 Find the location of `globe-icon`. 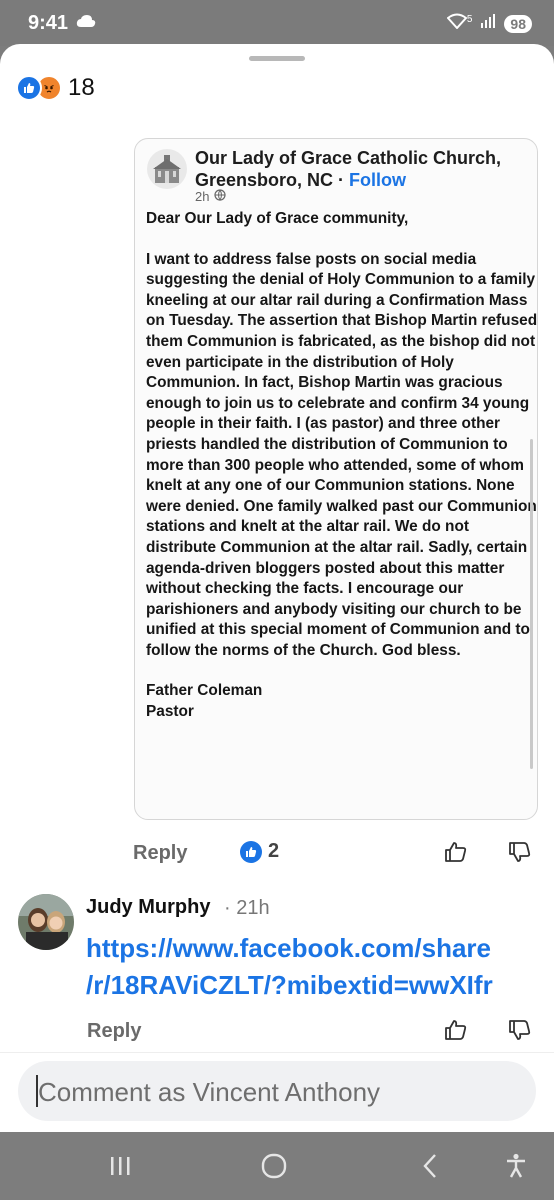

globe-icon is located at coordinates (220, 196).